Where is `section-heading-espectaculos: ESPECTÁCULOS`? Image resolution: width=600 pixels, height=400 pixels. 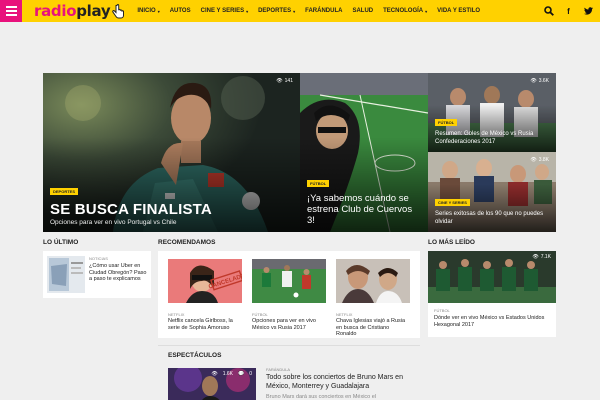
section-heading-espectaculos: ESPECTÁCULOS is located at coordinates (195, 355).